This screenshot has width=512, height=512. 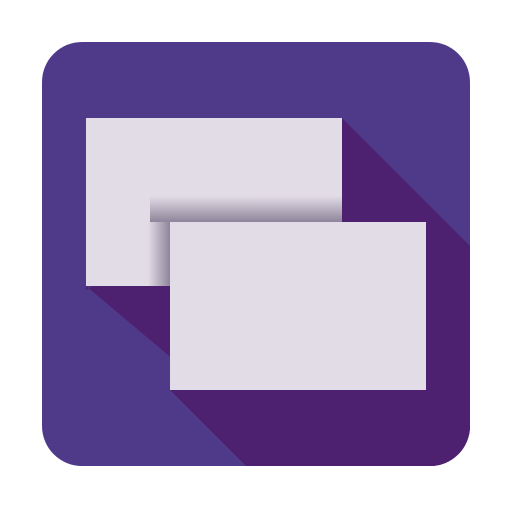 What do you see at coordinates (159, 254) in the screenshot?
I see `back-window-inner-shadow-left` at bounding box center [159, 254].